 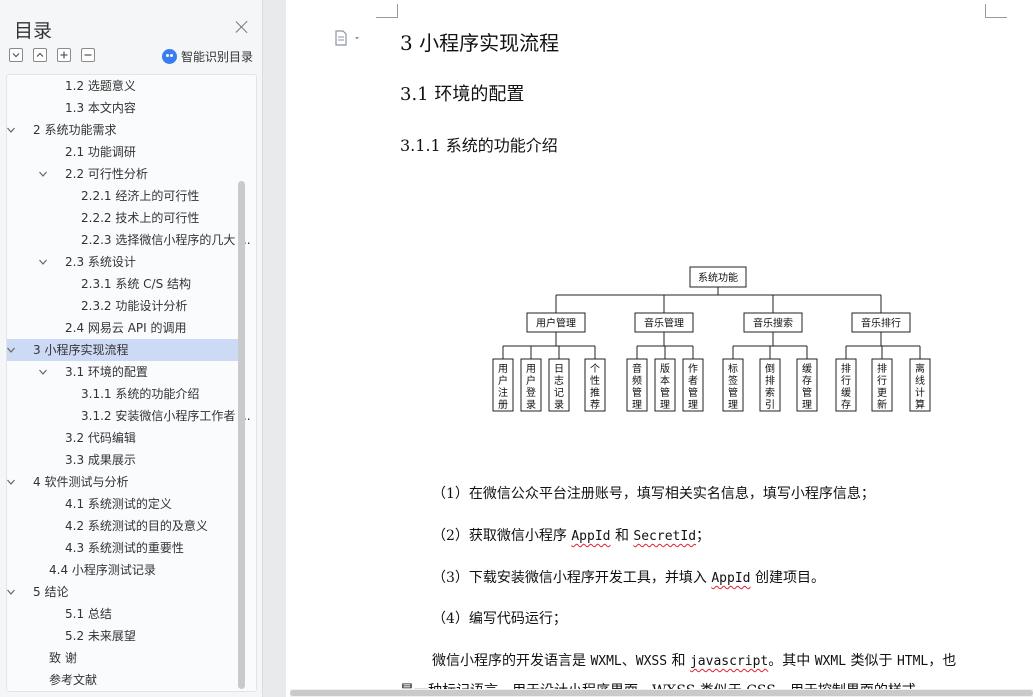 What do you see at coordinates (136, 284) in the screenshot?
I see `toc-item-label: 2.3.1 系统 C/S 结构` at bounding box center [136, 284].